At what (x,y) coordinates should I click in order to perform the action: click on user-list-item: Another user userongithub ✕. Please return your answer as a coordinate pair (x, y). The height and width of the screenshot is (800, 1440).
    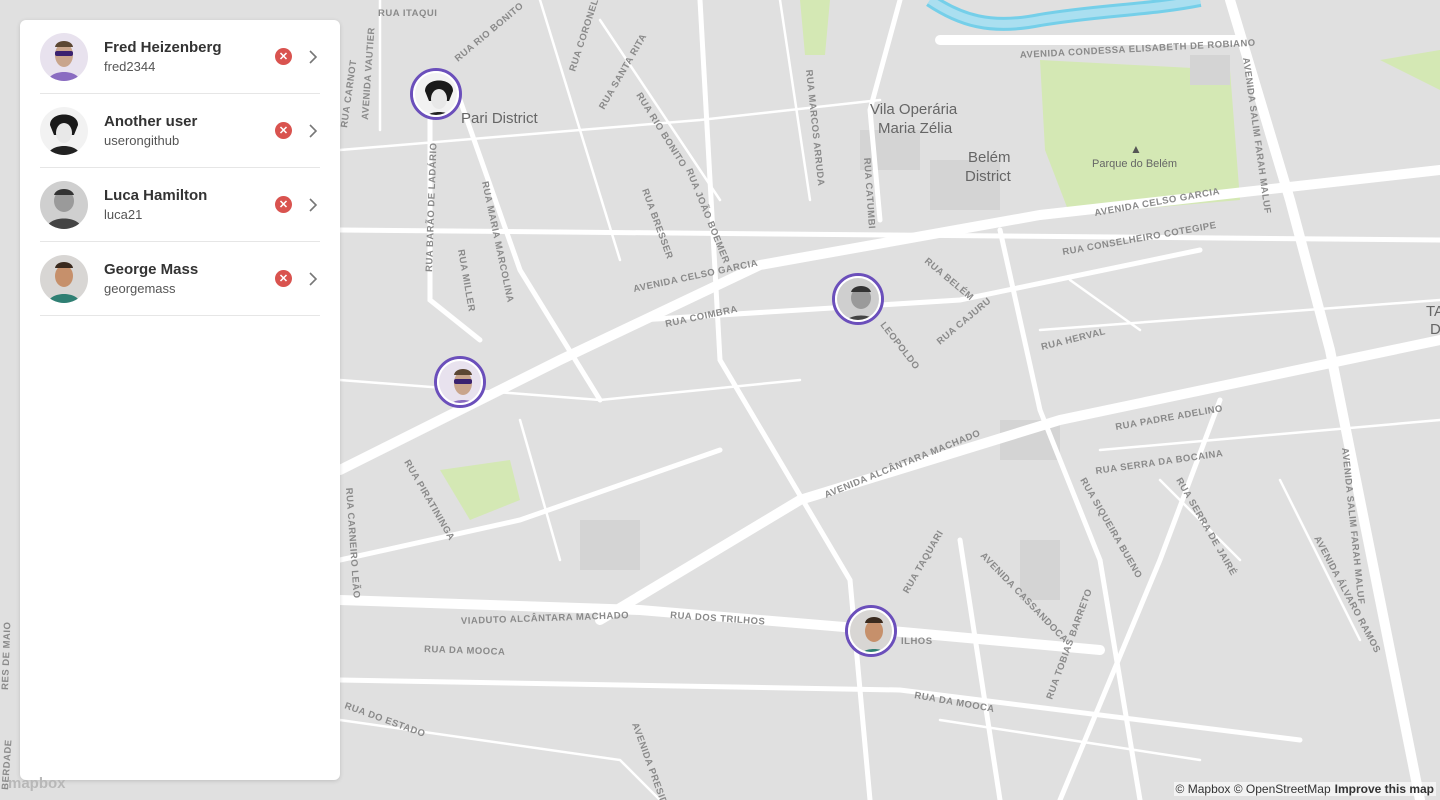
    Looking at the image, I should click on (180, 131).